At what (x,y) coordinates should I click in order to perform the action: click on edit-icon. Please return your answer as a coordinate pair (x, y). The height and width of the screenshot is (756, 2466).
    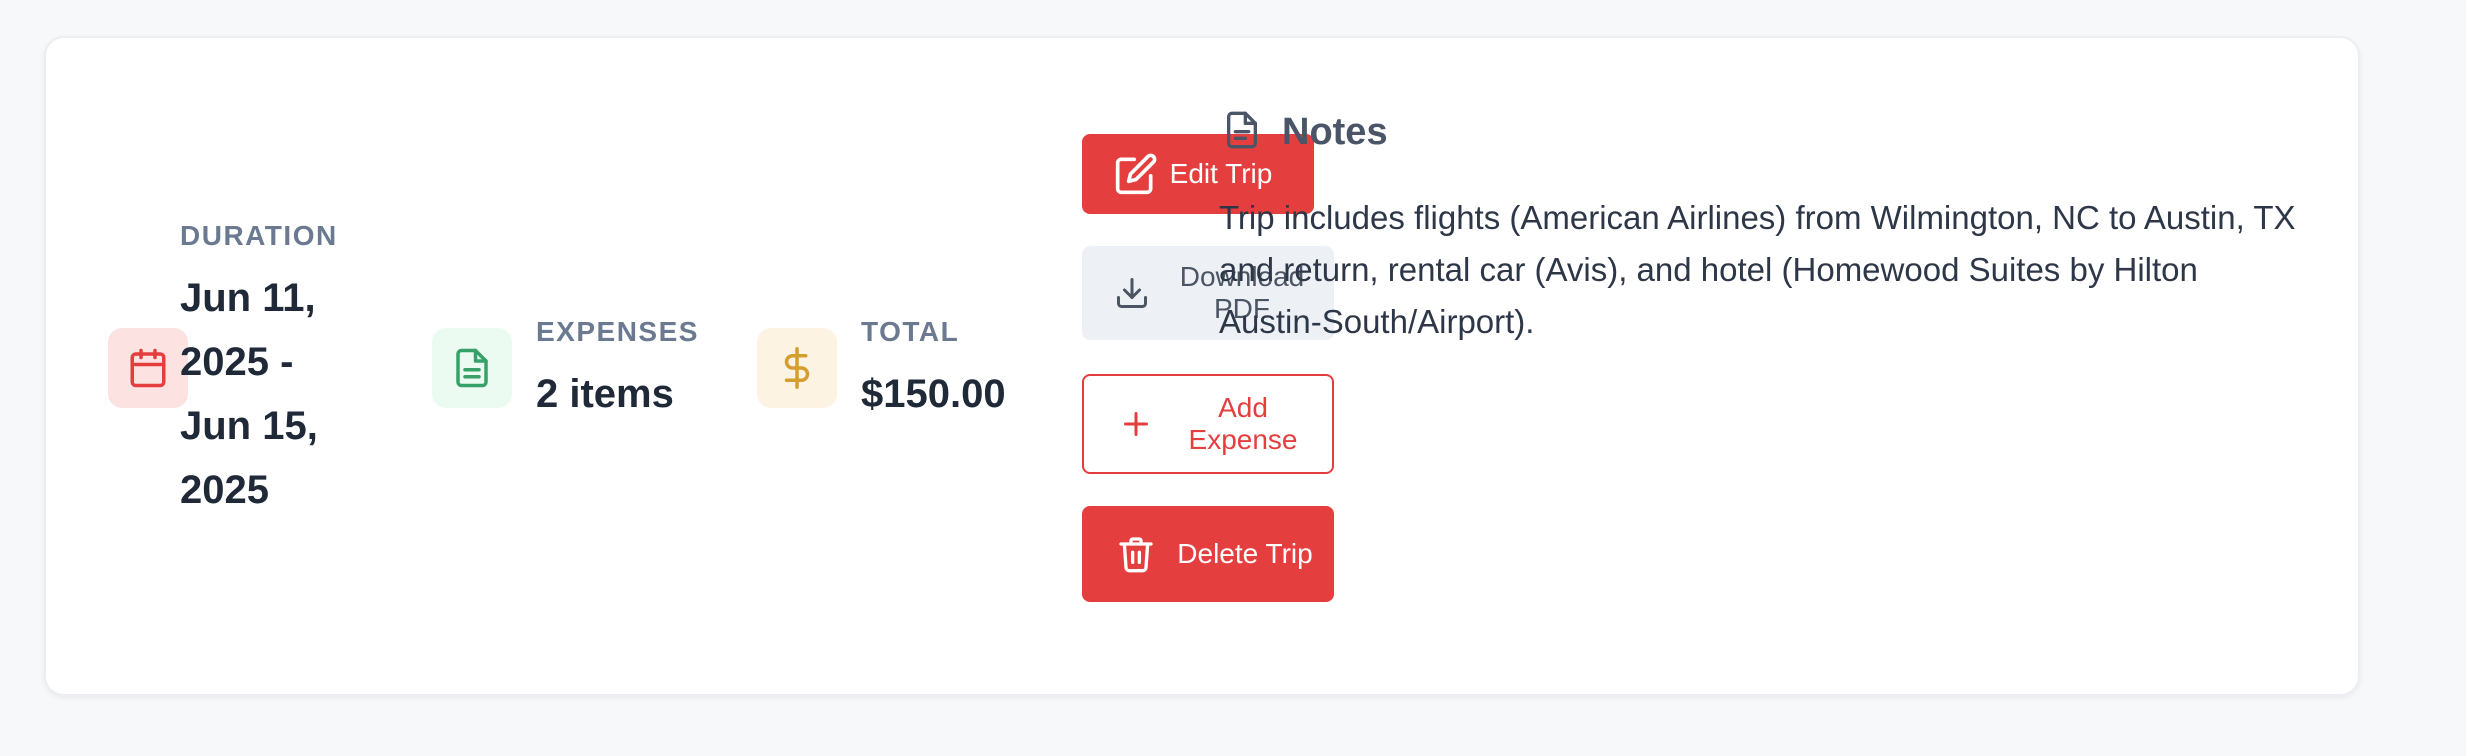
    Looking at the image, I should click on (1136, 174).